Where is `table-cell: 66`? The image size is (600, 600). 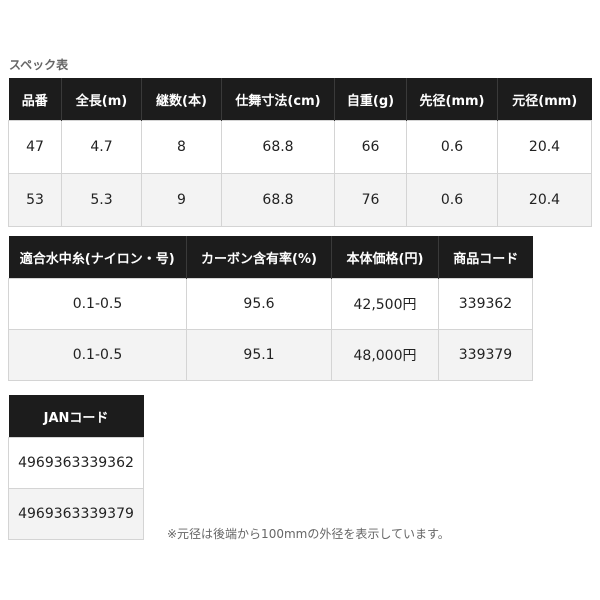
table-cell: 66 is located at coordinates (370, 147).